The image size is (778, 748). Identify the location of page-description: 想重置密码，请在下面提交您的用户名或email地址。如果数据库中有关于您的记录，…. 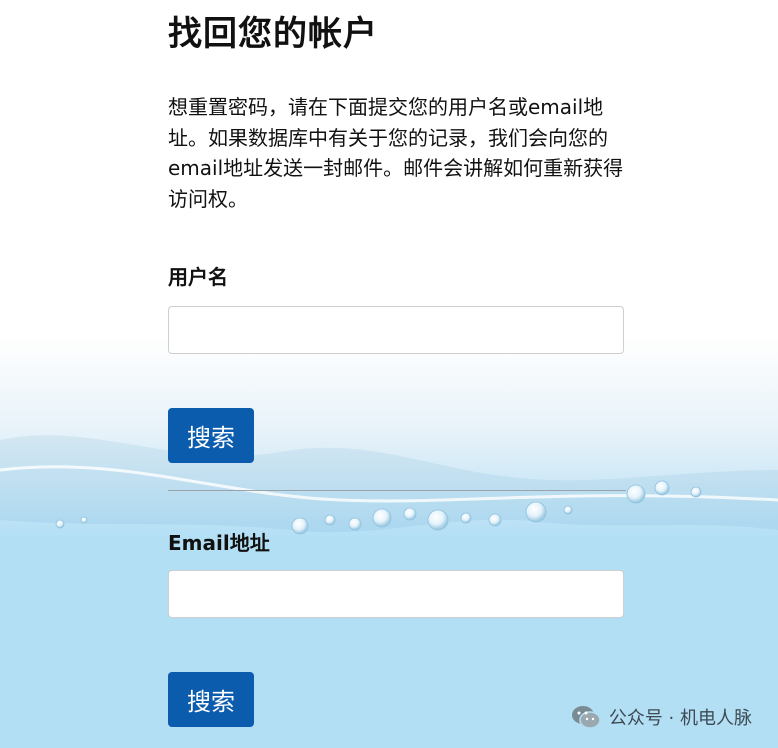
(396, 153).